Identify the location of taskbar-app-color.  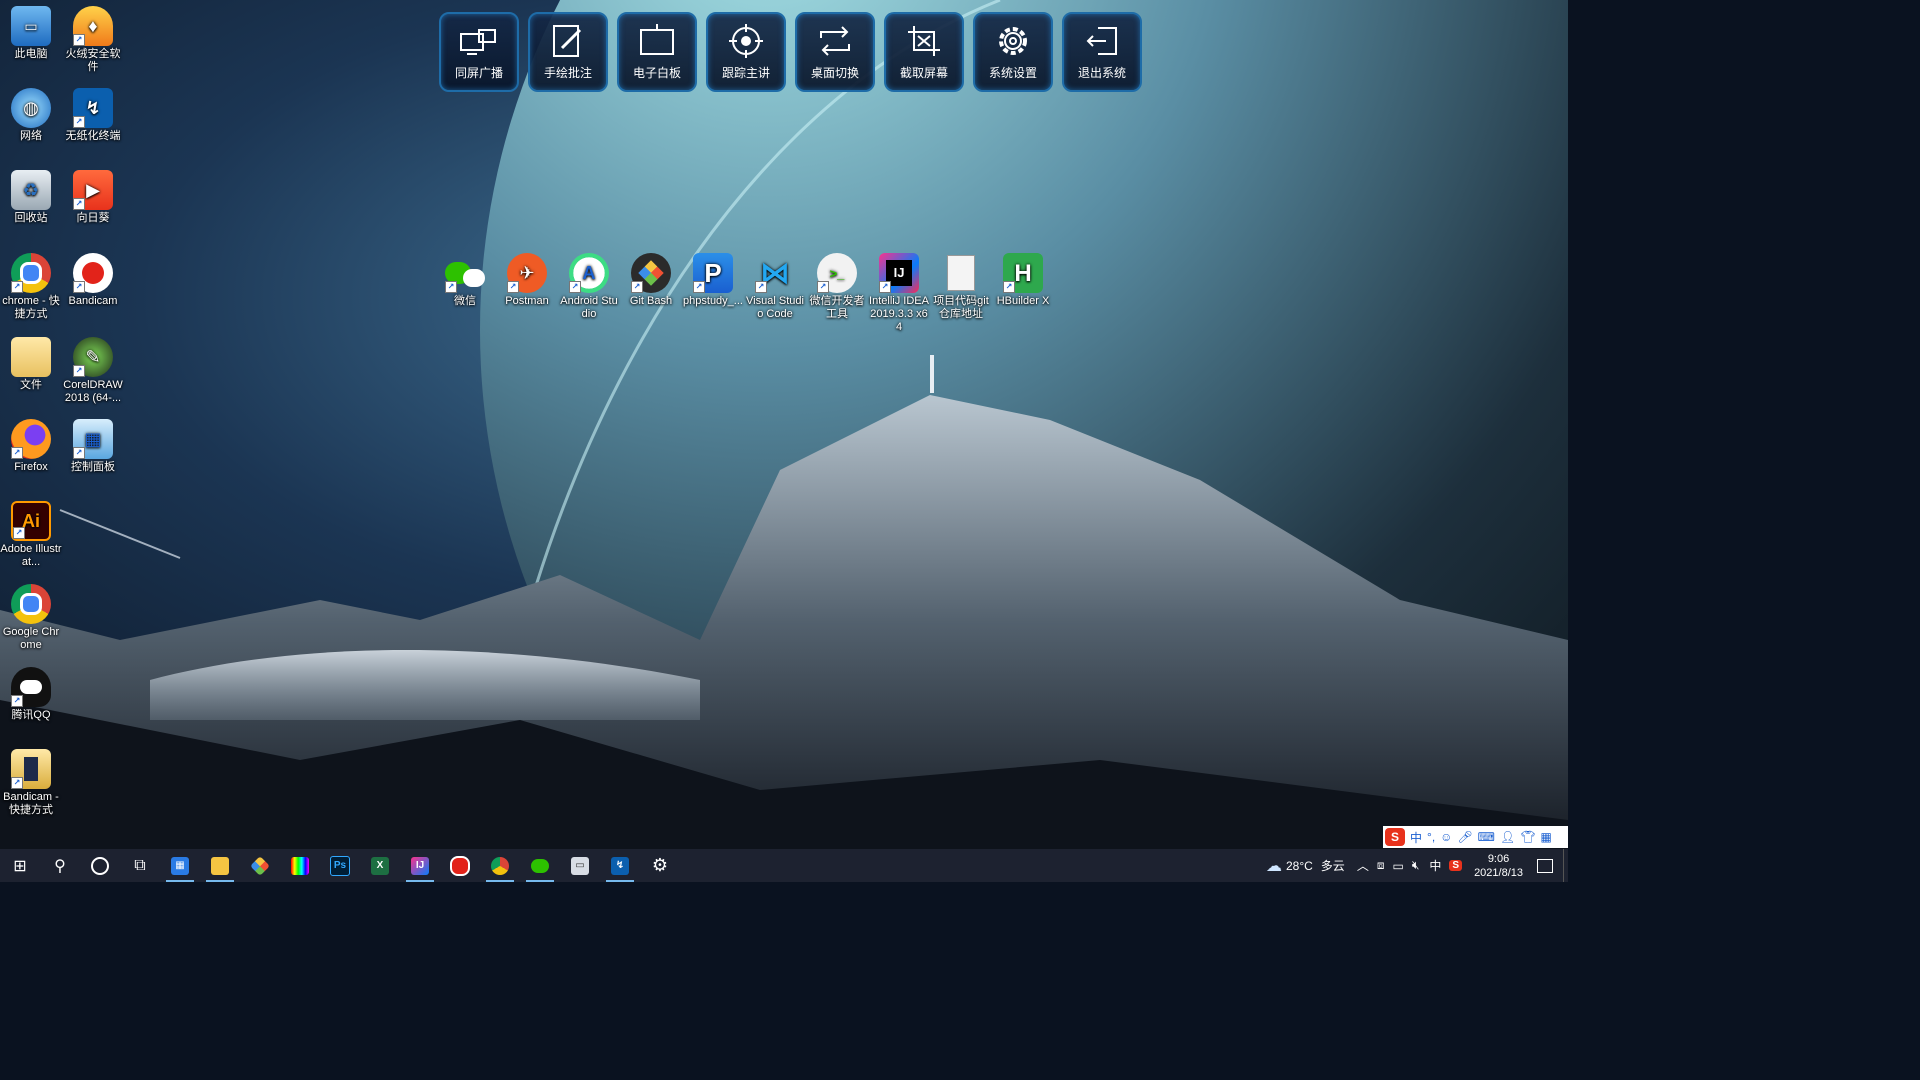
(300, 865).